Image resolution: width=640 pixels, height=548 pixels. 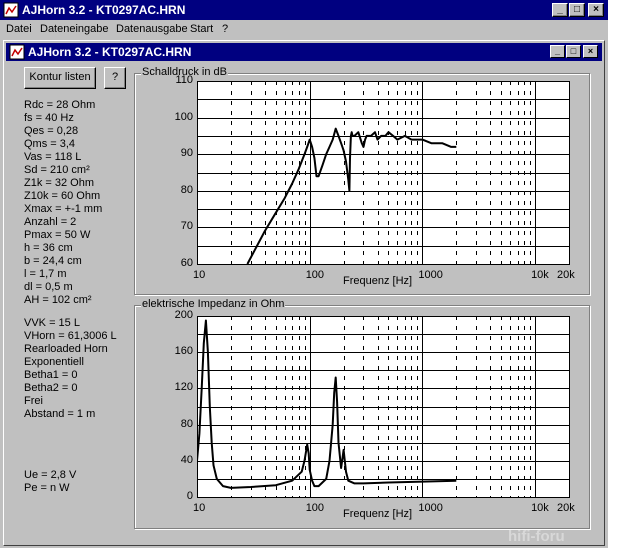 I want to click on parameter-line: Pmax = 50 W, so click(x=57, y=235).